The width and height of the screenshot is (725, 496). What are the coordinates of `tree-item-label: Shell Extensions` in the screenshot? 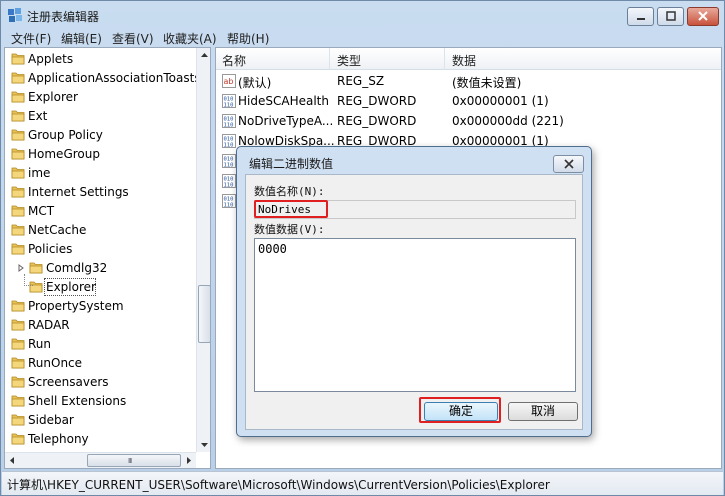 It's located at (77, 401).